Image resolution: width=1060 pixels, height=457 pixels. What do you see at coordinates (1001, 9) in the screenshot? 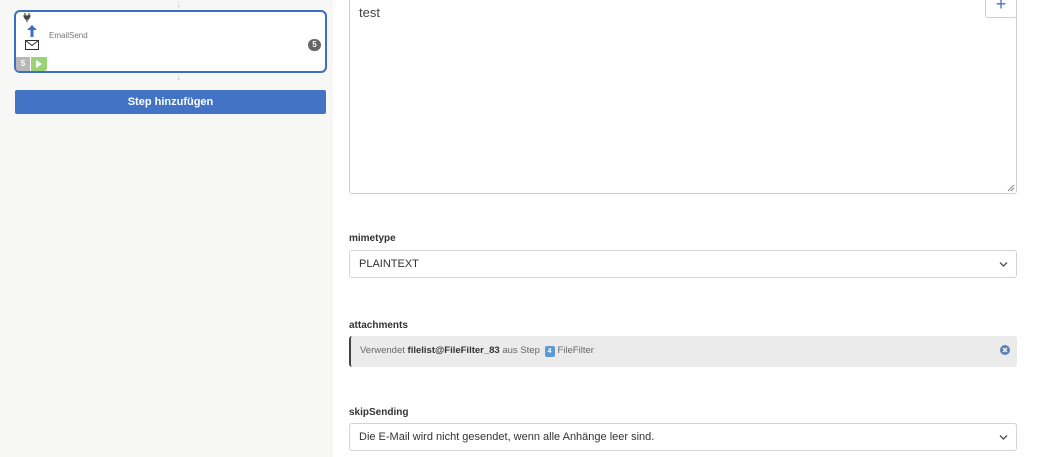
I see `add-variable-button: +` at bounding box center [1001, 9].